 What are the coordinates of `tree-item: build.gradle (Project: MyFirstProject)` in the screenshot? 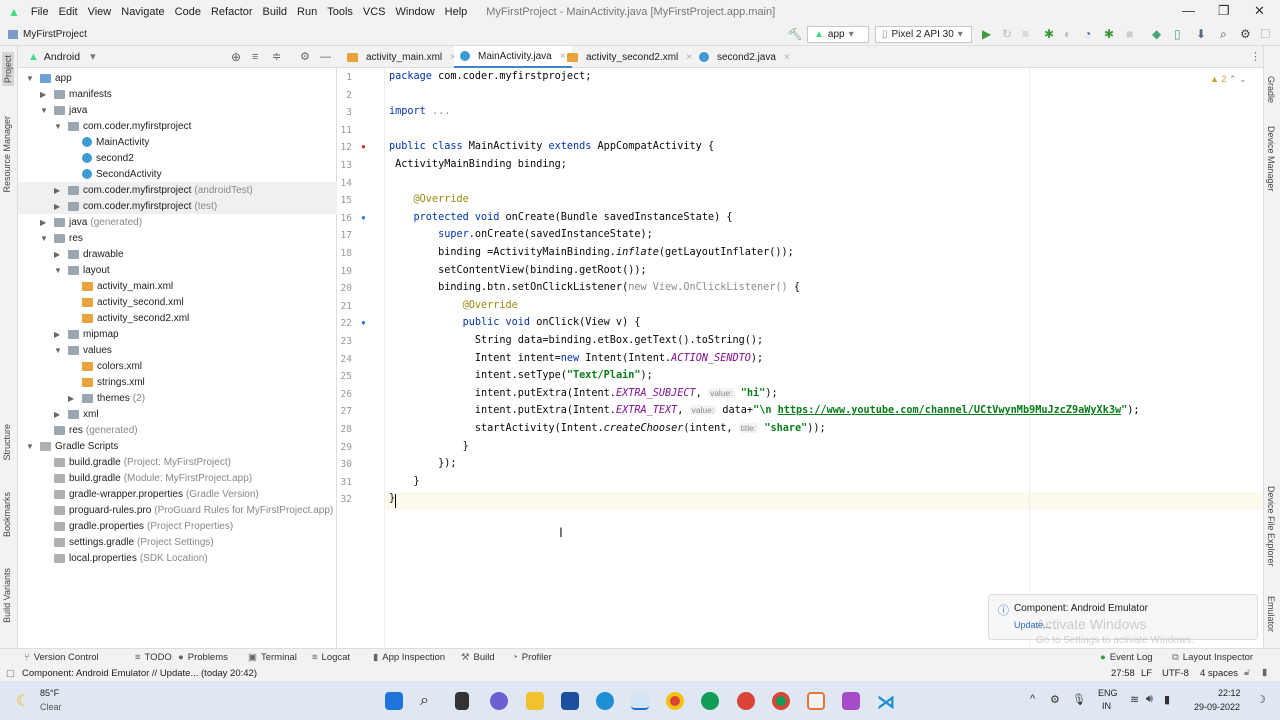 It's located at (177, 462).